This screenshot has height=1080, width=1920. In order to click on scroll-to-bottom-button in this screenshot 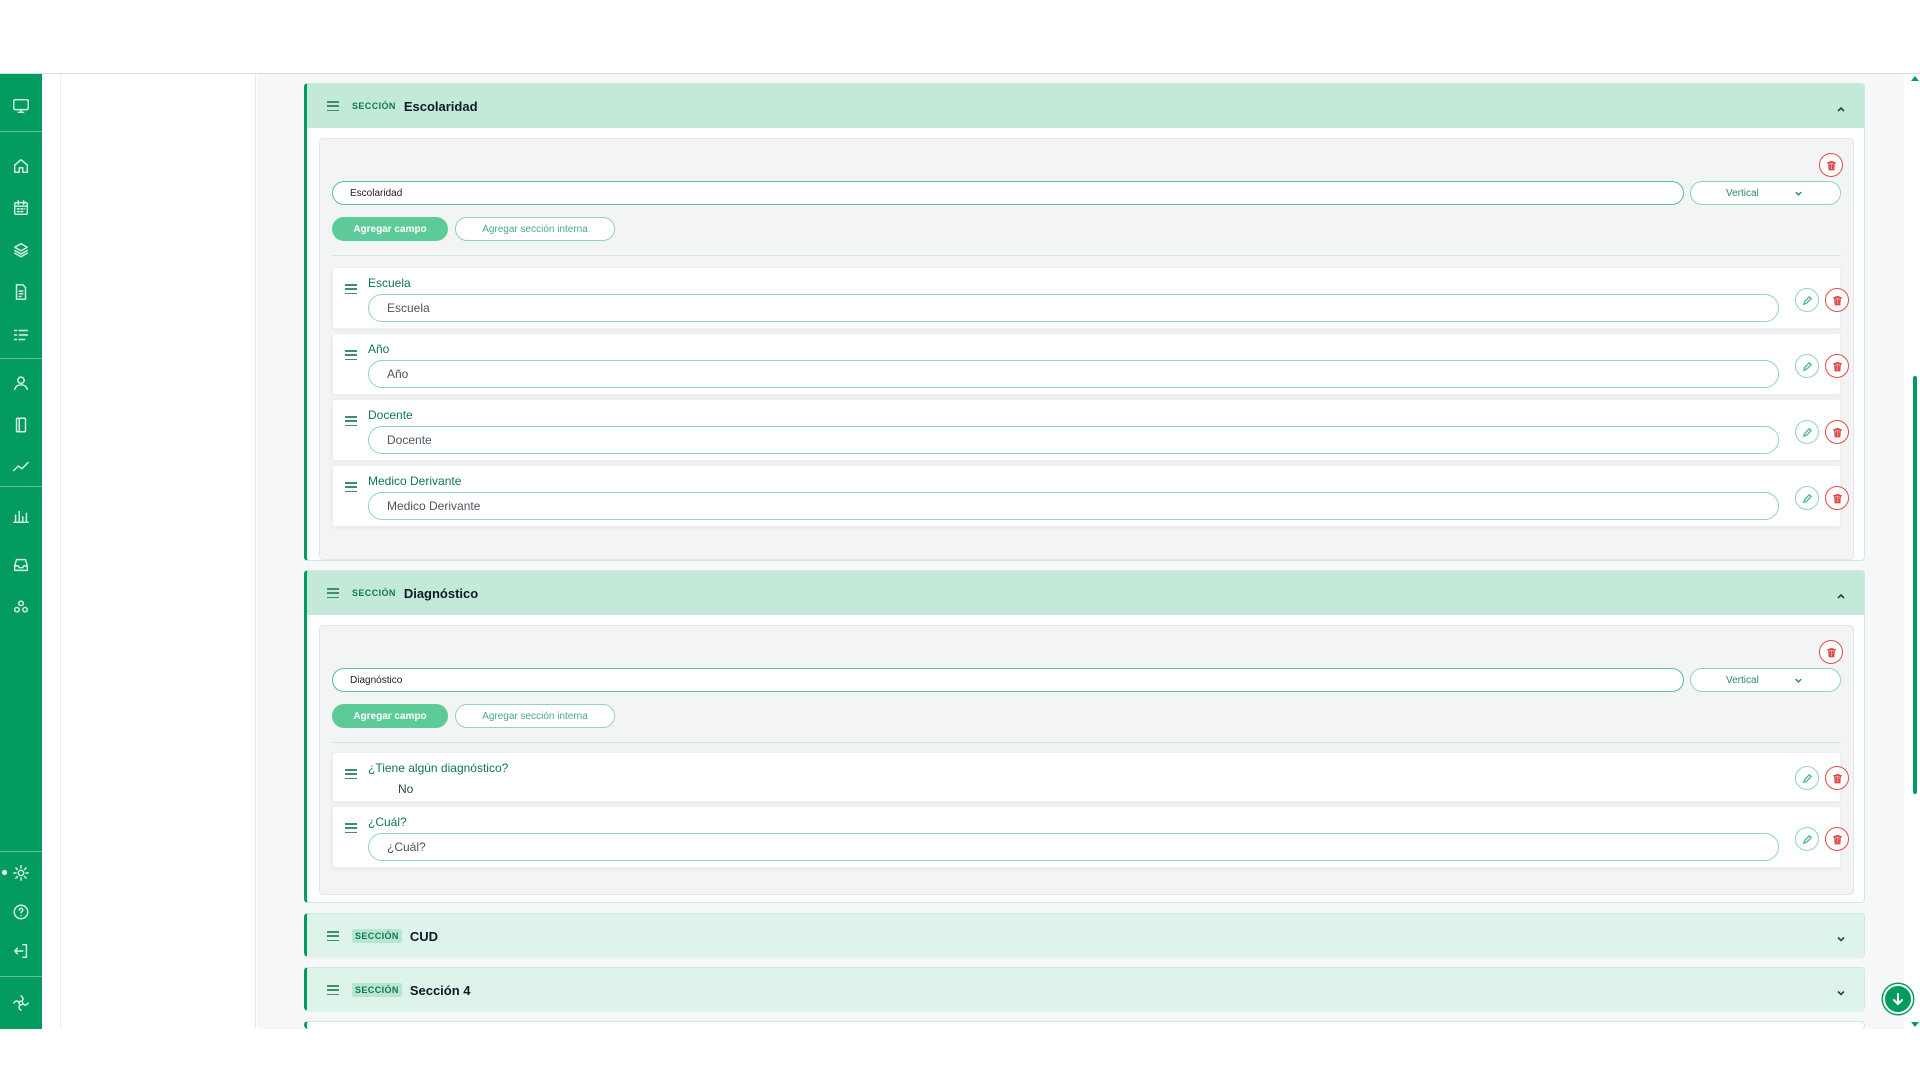, I will do `click(1898, 999)`.